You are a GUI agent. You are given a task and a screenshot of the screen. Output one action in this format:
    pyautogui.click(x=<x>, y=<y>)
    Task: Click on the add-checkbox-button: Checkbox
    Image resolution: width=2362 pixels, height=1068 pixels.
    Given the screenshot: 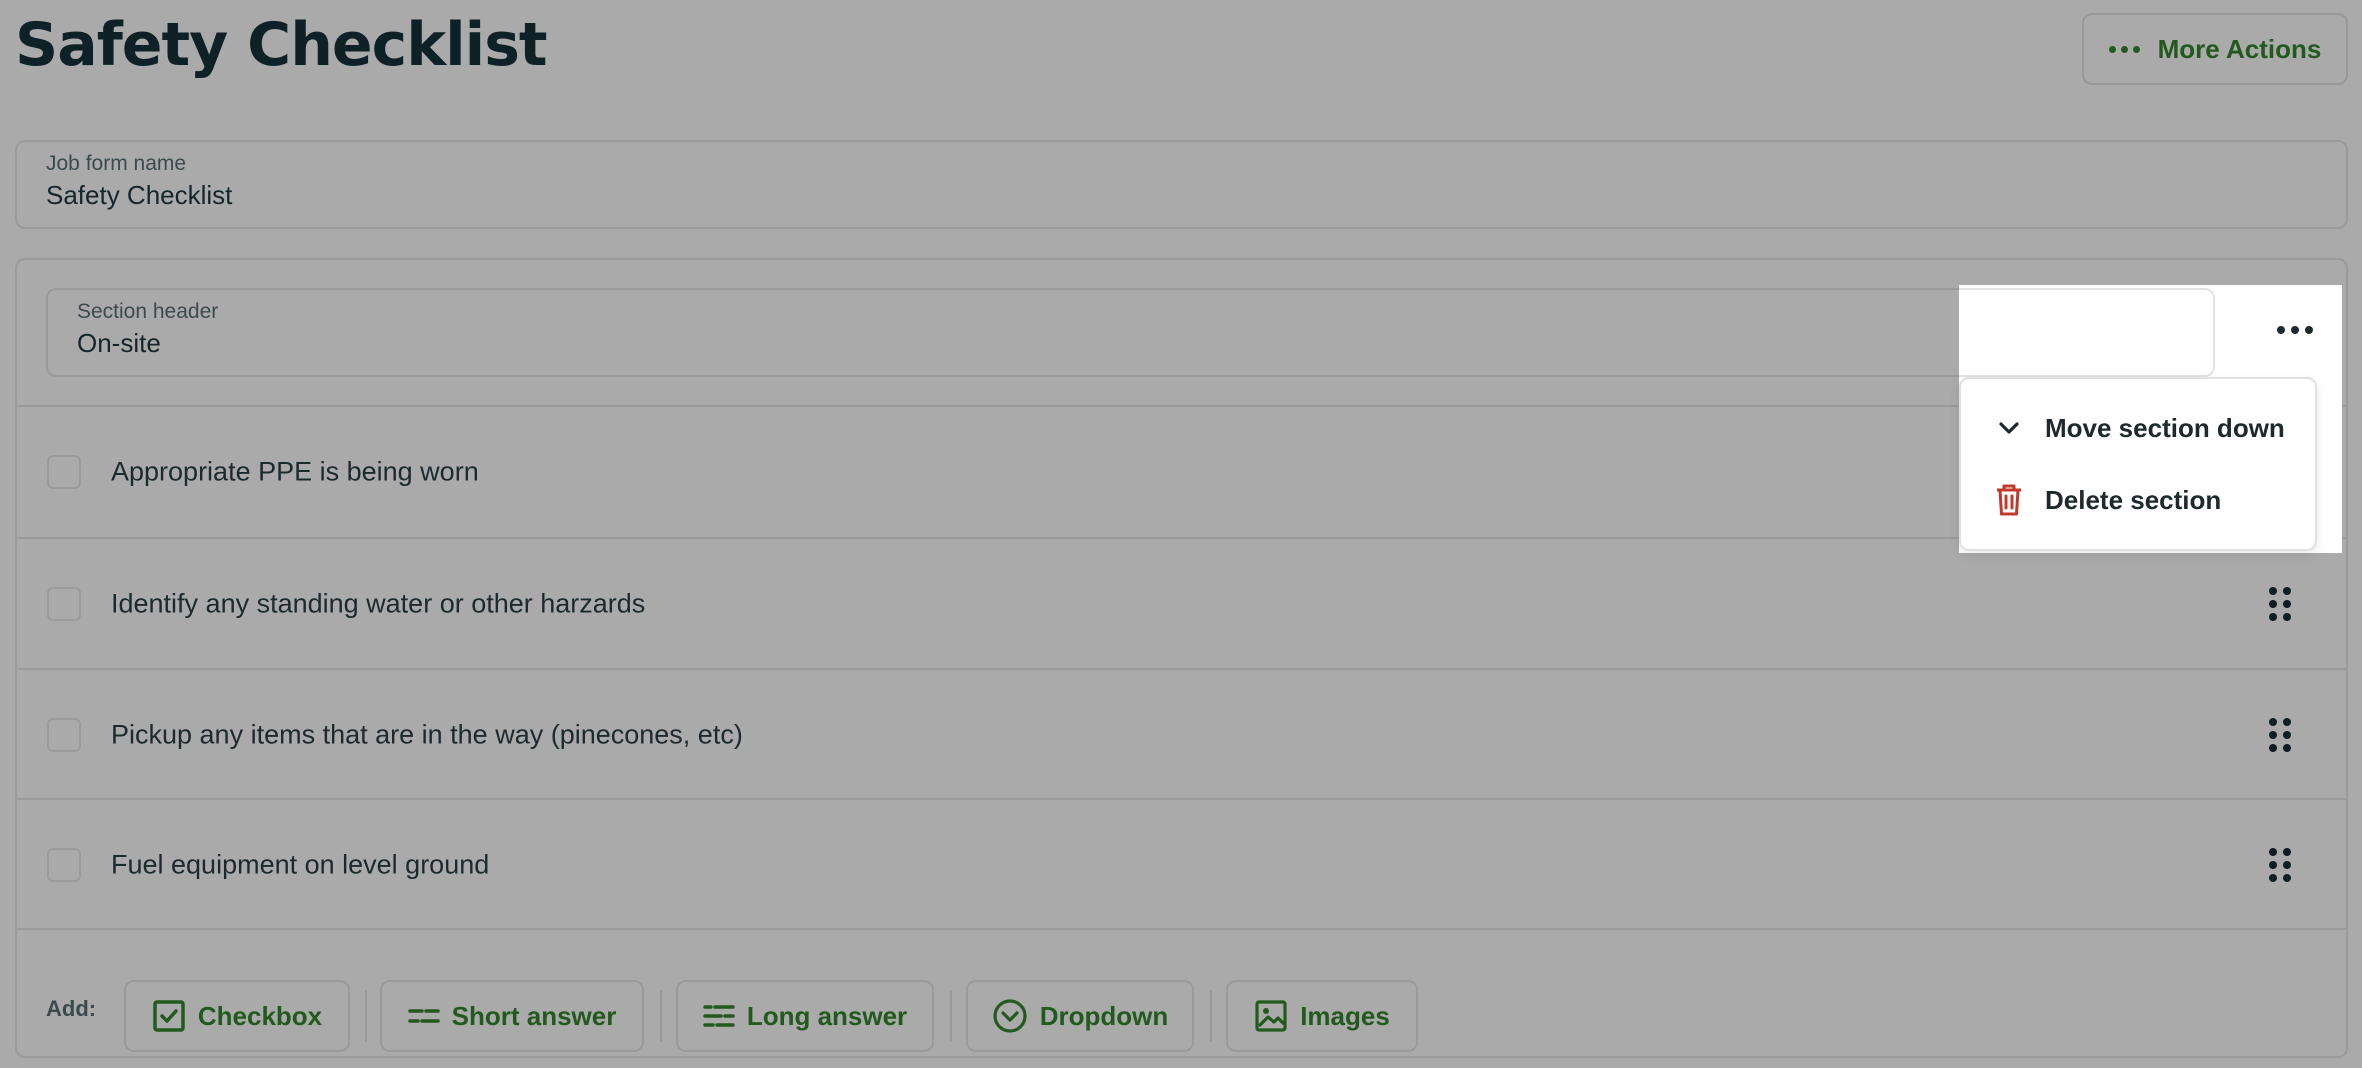 What is the action you would take?
    pyautogui.click(x=237, y=1016)
    